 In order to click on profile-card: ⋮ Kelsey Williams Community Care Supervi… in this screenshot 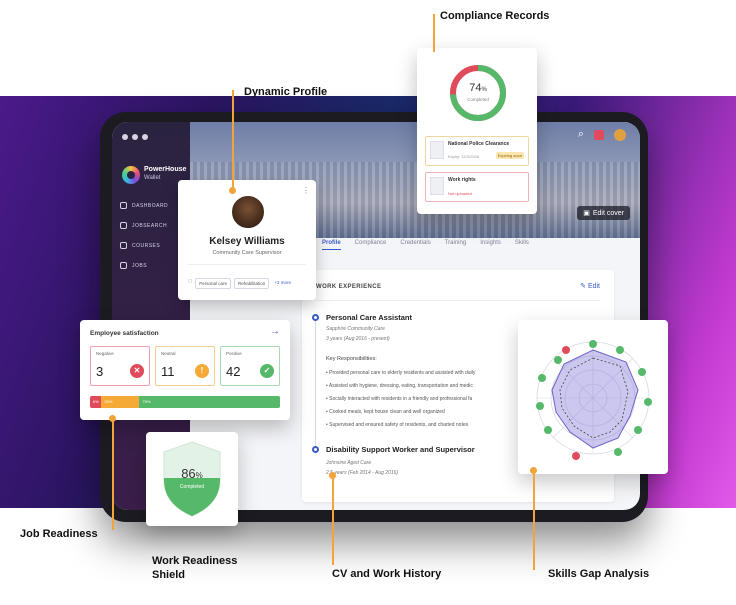, I will do `click(247, 240)`.